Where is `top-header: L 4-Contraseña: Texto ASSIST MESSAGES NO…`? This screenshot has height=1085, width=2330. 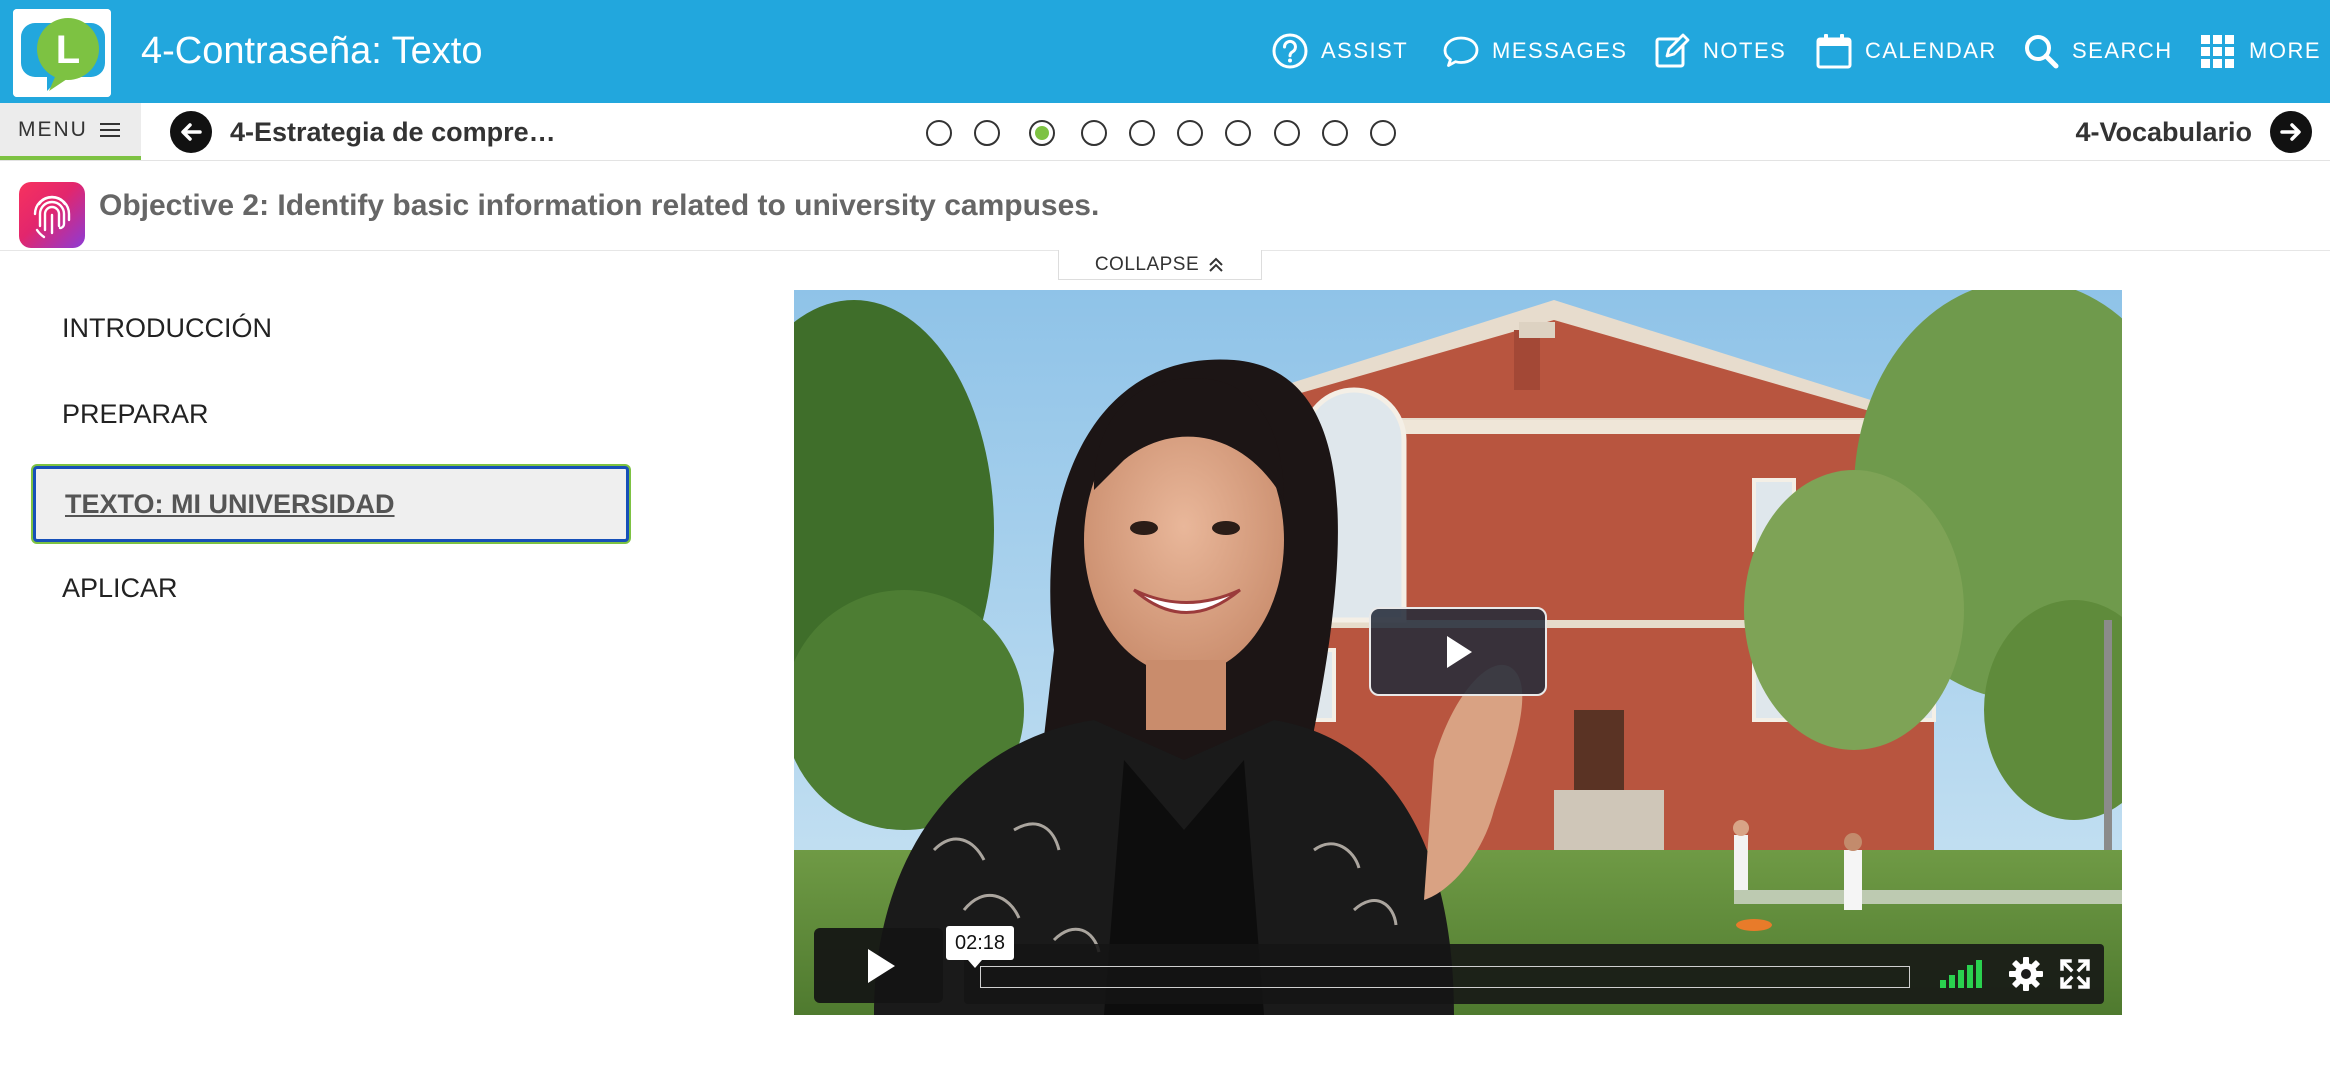
top-header: L 4-Contraseña: Texto ASSIST MESSAGES NO… is located at coordinates (1165, 51).